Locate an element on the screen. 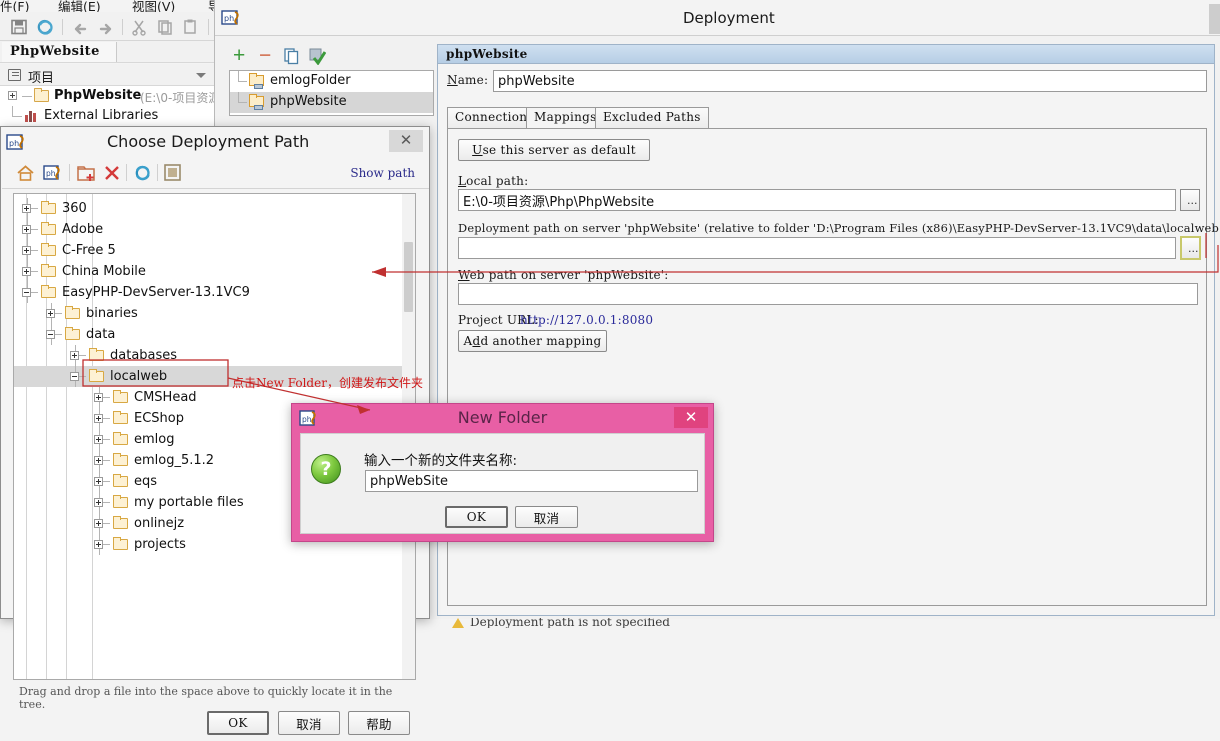  tree-item-adobe: Adobe is located at coordinates (214, 229).